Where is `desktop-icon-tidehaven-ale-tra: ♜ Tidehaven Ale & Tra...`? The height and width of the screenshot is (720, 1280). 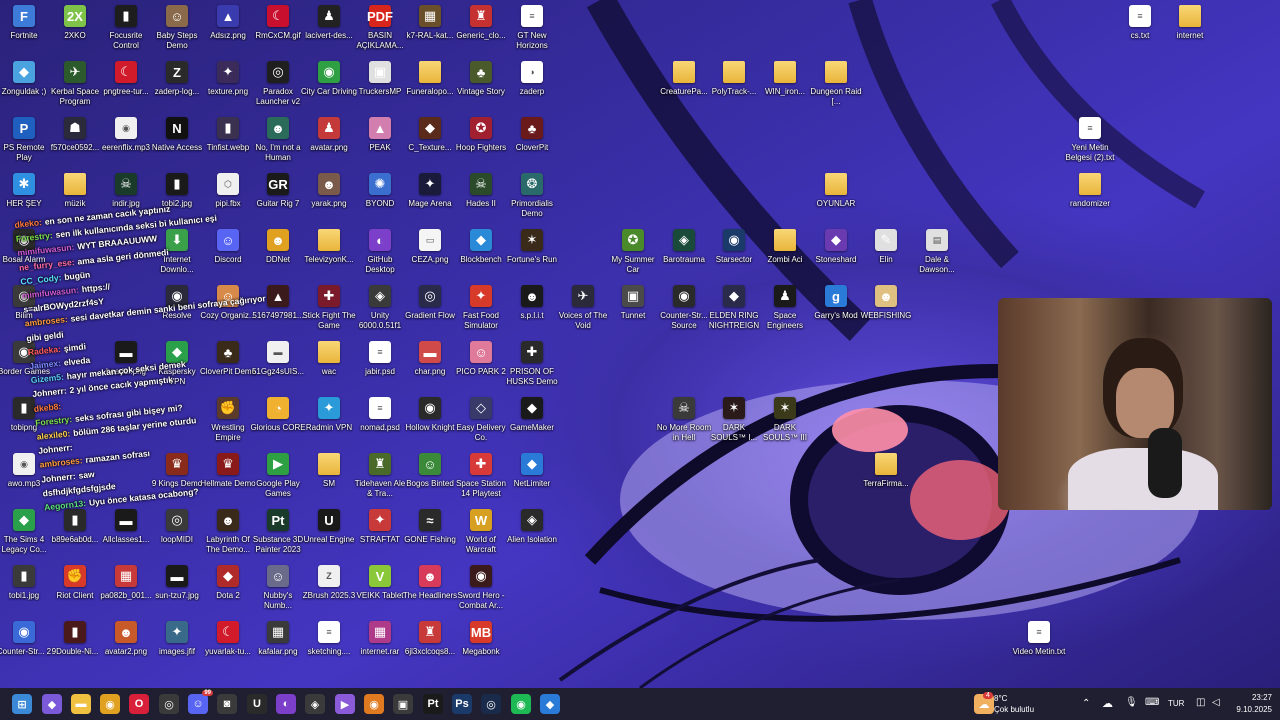 desktop-icon-tidehaven-ale-tra: ♜ Tidehaven Ale & Tra... is located at coordinates (380, 478).